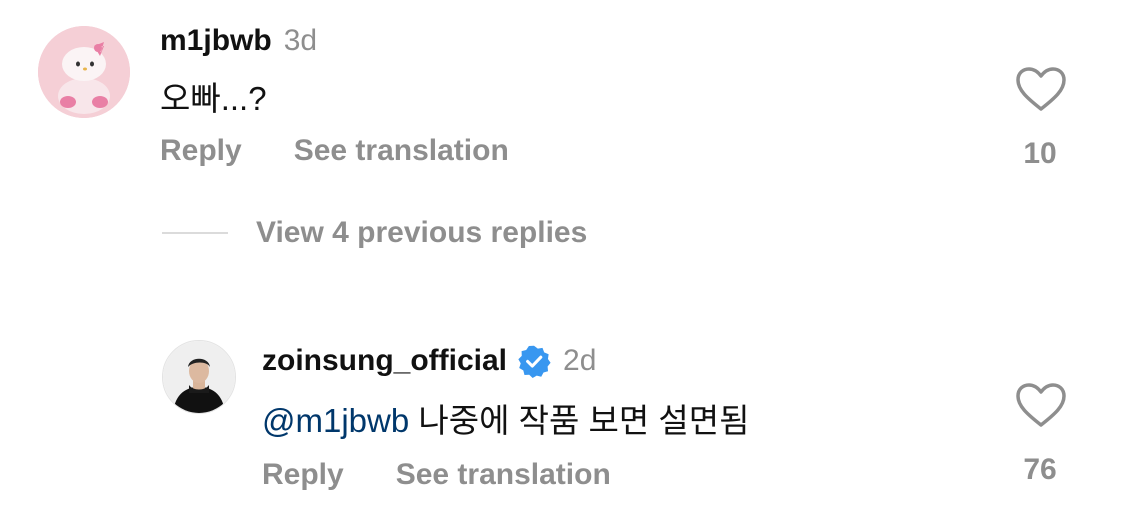 This screenshot has width=1125, height=520. I want to click on like-count: 76, so click(1040, 469).